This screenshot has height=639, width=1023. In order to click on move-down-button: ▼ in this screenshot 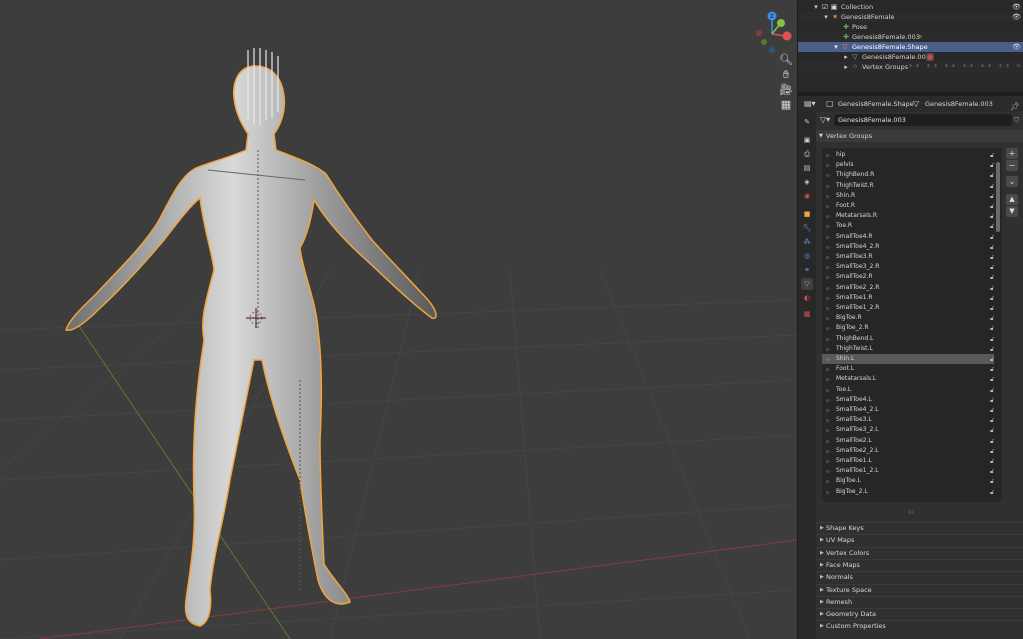, I will do `click(1012, 211)`.